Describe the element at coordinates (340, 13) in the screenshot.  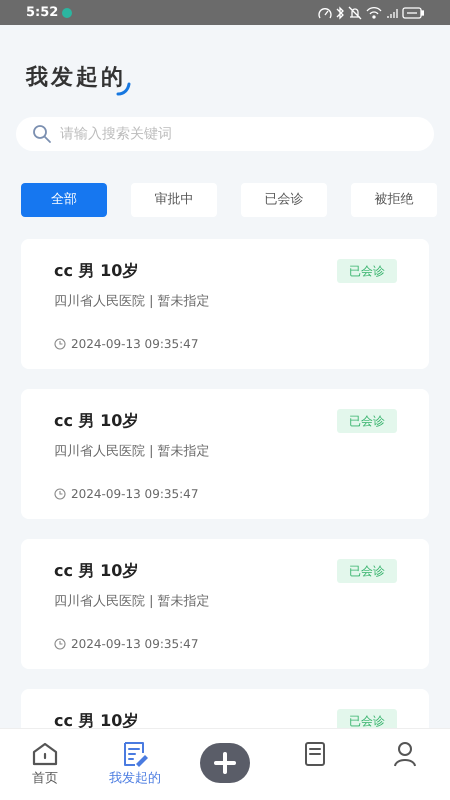
I see `bluetooth-icon` at that location.